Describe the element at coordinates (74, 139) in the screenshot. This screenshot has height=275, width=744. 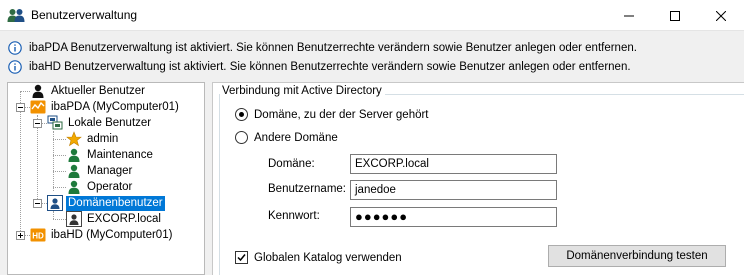
I see `admin-star-icon` at that location.